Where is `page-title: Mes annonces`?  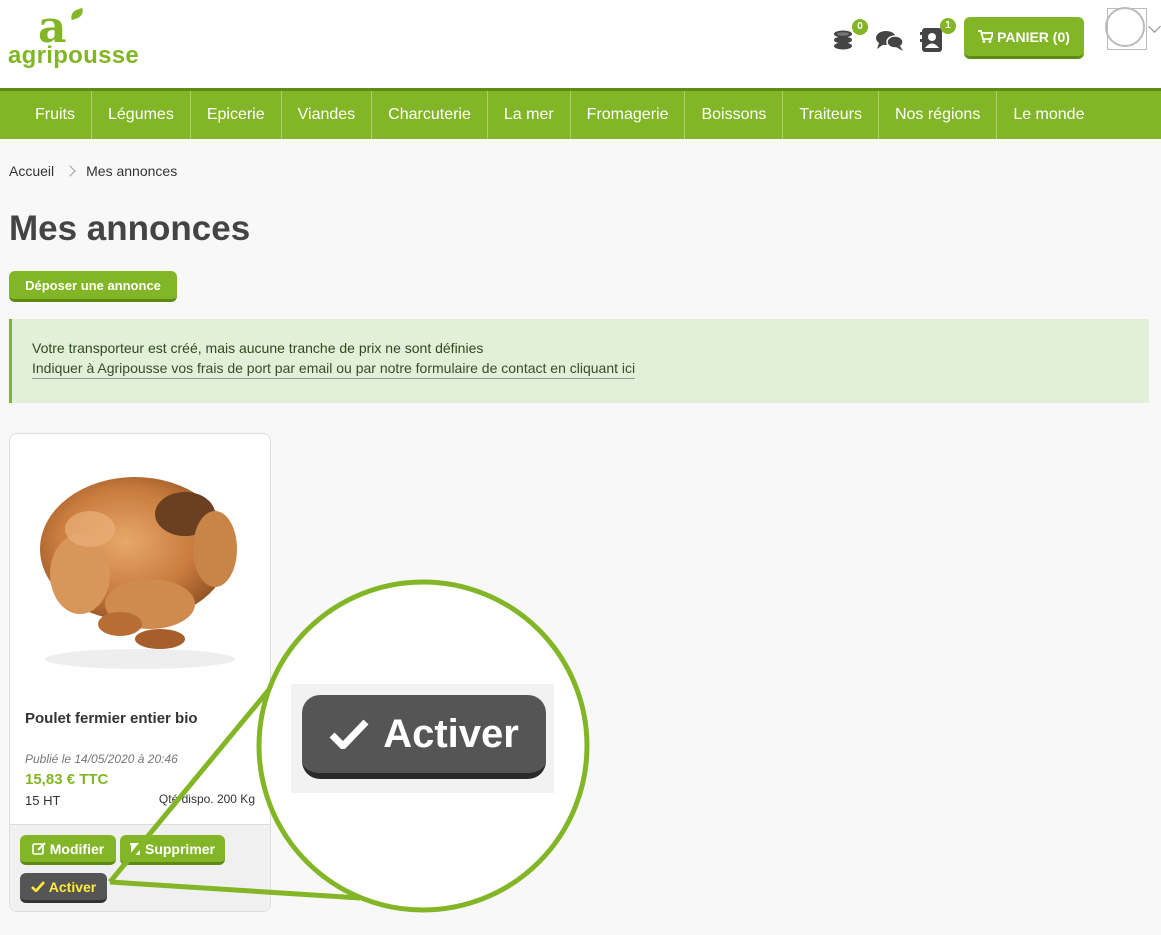
page-title: Mes annonces is located at coordinates (130, 228).